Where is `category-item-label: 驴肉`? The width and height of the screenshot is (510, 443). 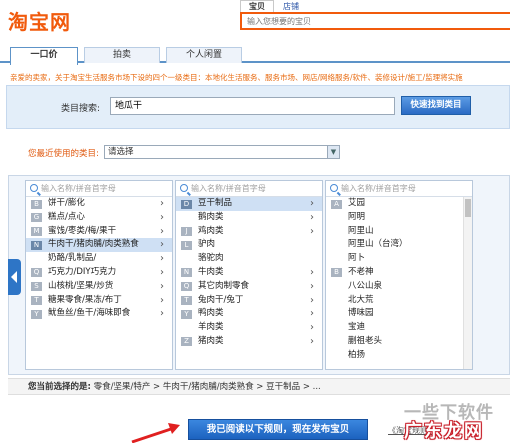
category-item-label: 驴肉 is located at coordinates (207, 244).